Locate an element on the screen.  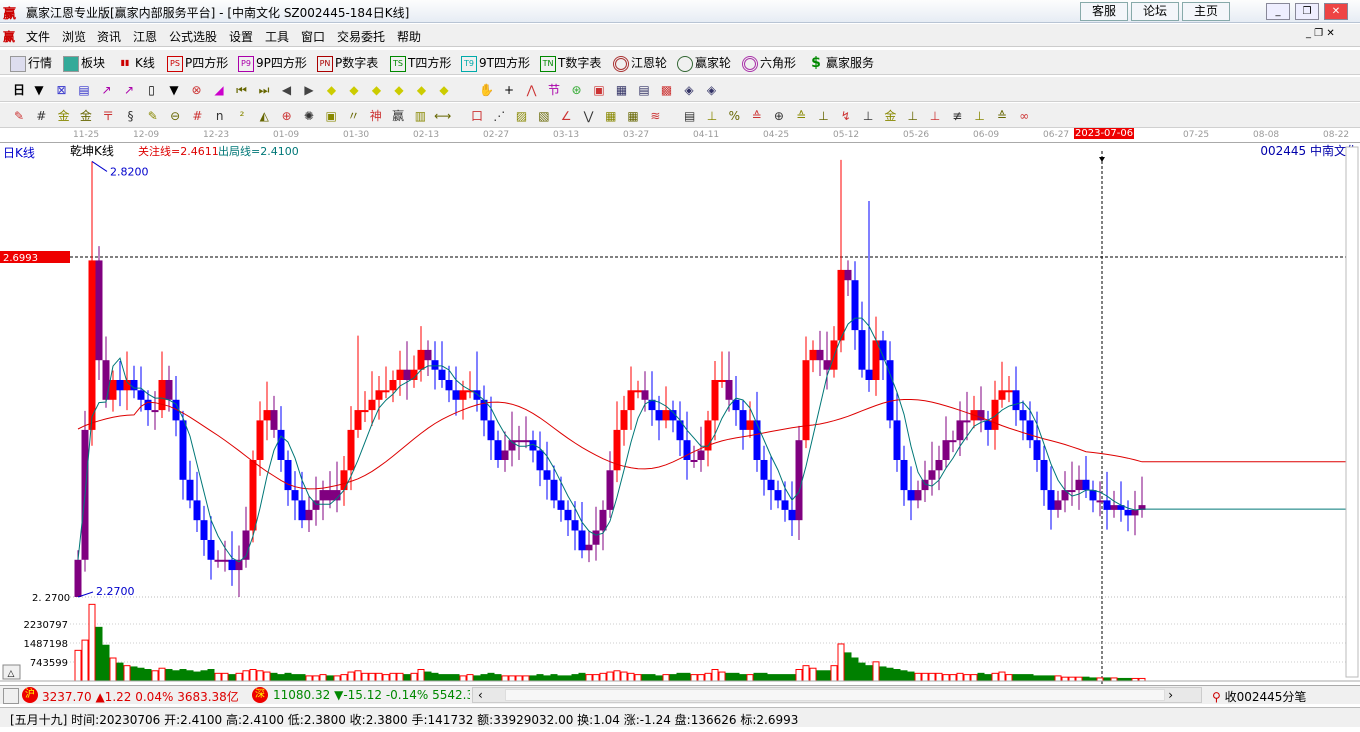
drawing-tool-icon: ▧ is located at coordinates (544, 116).